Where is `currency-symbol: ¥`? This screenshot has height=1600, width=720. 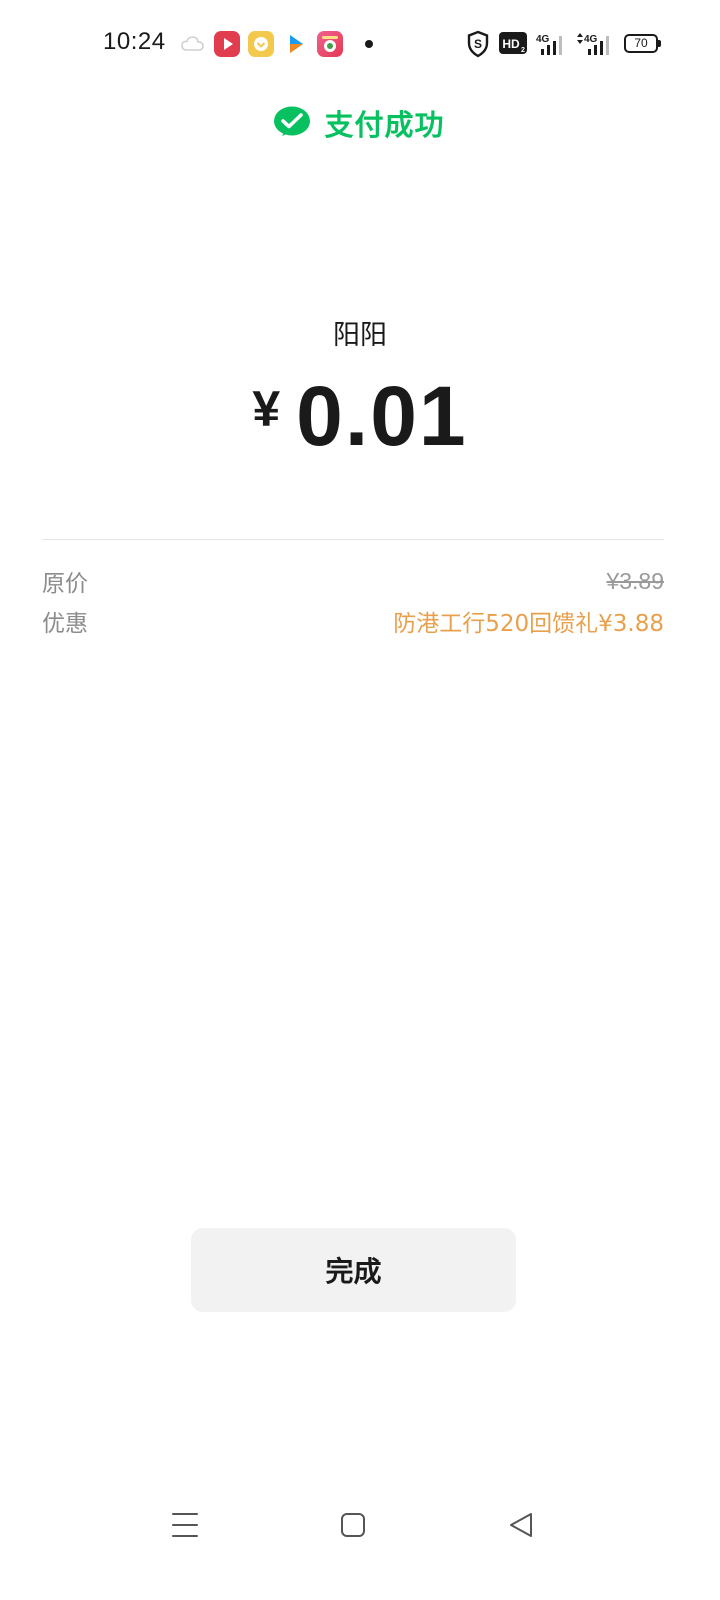 currency-symbol: ¥ is located at coordinates (266, 409).